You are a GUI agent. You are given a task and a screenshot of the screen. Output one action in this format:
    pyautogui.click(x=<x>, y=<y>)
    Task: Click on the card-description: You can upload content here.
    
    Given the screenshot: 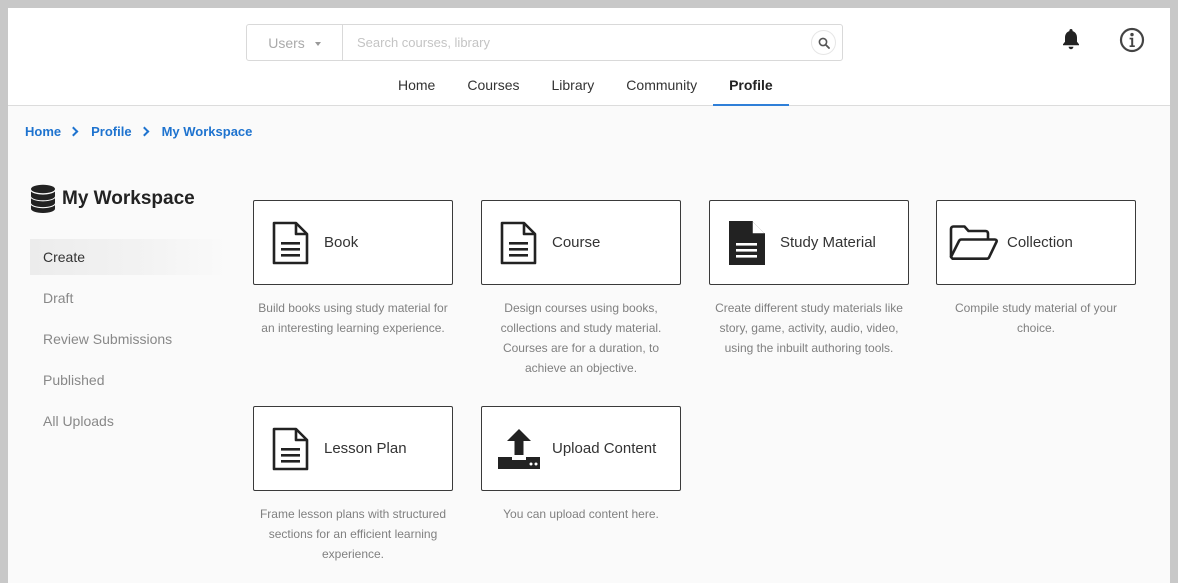 What is the action you would take?
    pyautogui.click(x=581, y=514)
    